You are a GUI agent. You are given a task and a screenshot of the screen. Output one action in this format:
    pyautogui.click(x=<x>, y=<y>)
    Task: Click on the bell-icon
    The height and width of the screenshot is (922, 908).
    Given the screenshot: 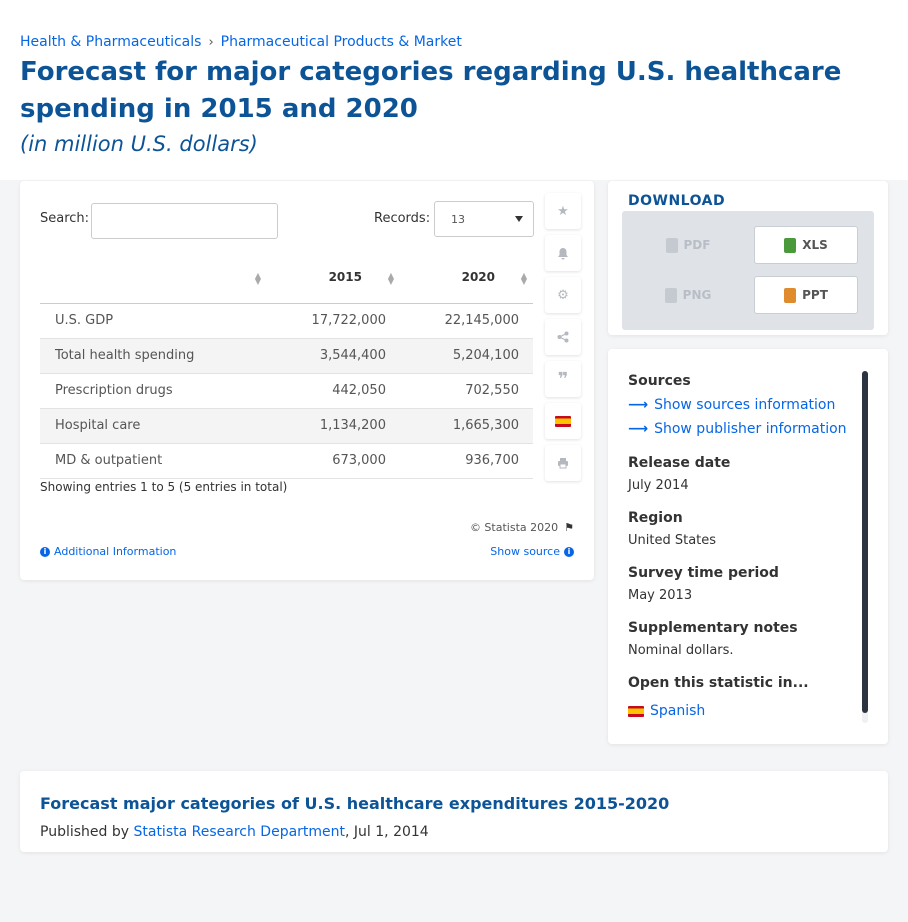 What is the action you would take?
    pyautogui.click(x=563, y=253)
    